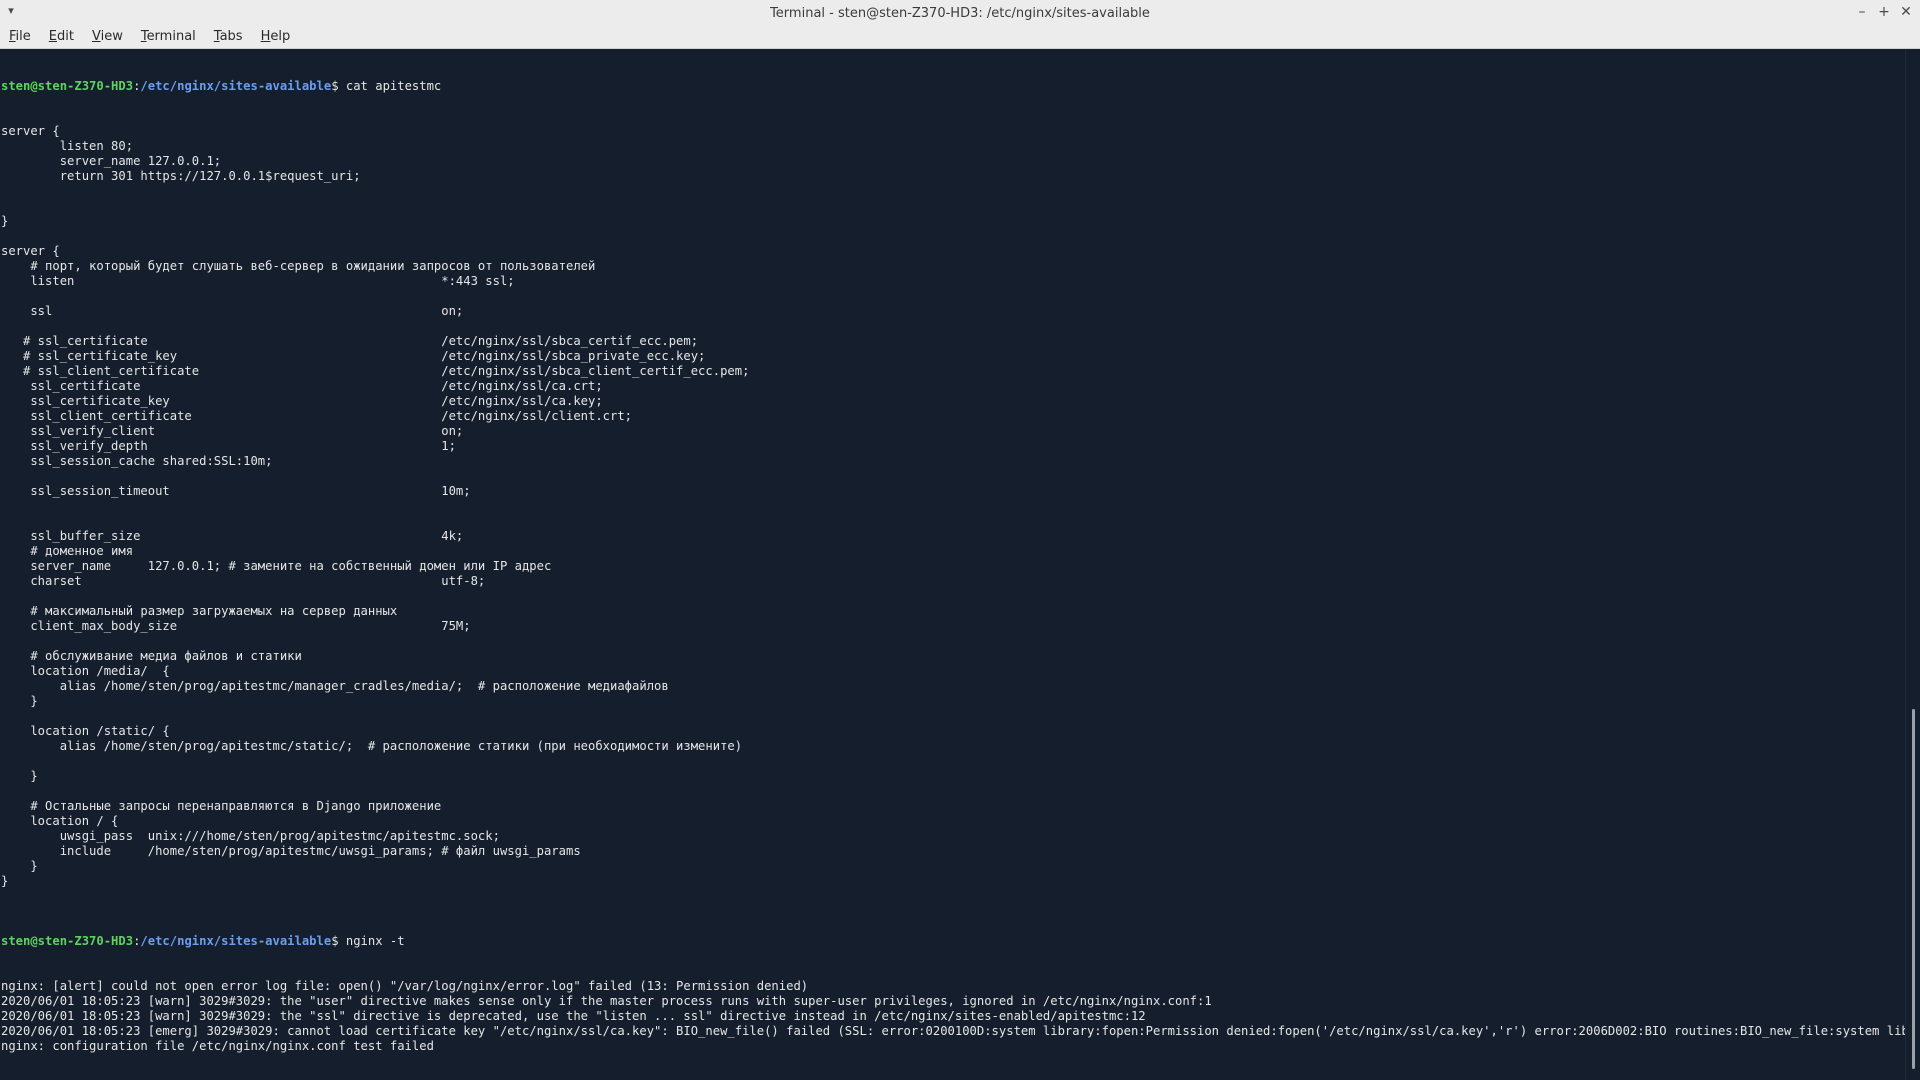 Image resolution: width=1920 pixels, height=1080 pixels. I want to click on terminal-line: client_max_body_size 75M;, so click(236, 626).